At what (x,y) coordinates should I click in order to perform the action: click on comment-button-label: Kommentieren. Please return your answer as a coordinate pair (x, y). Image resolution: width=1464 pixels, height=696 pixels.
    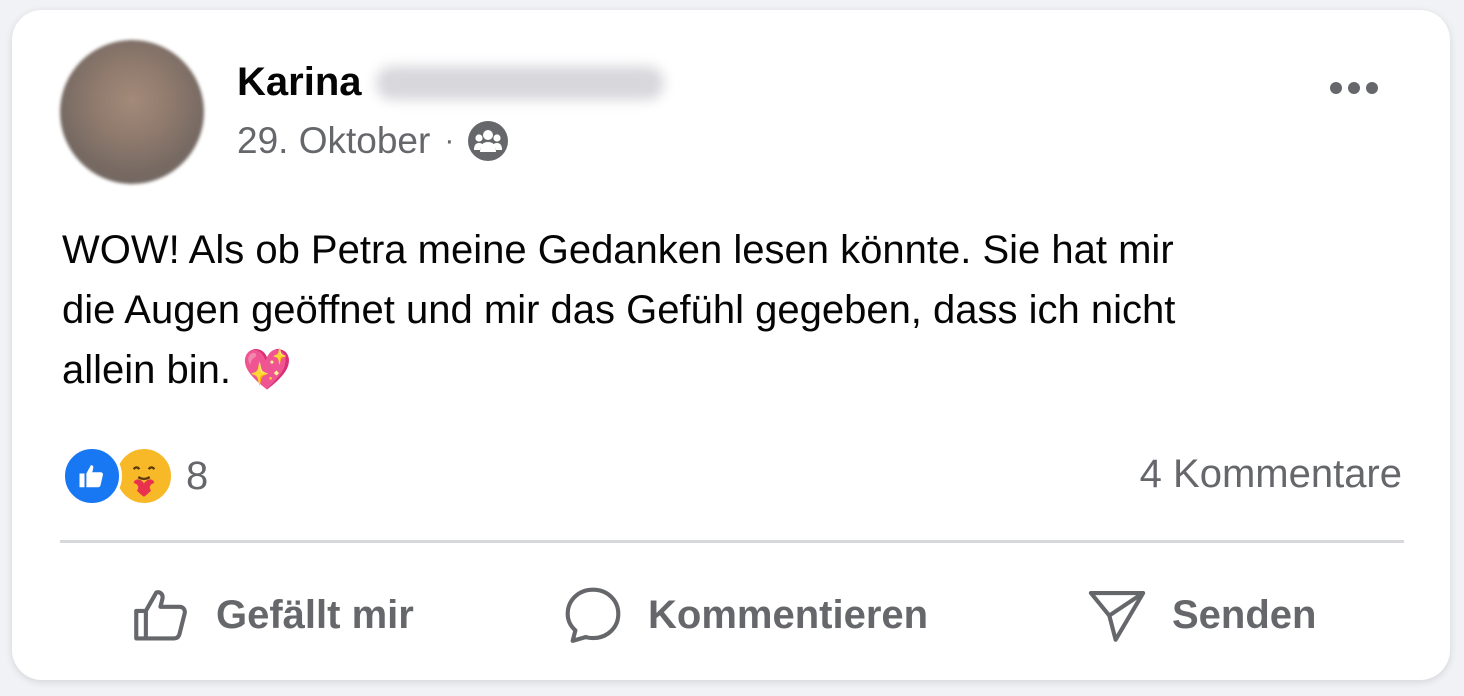
    Looking at the image, I should click on (788, 614).